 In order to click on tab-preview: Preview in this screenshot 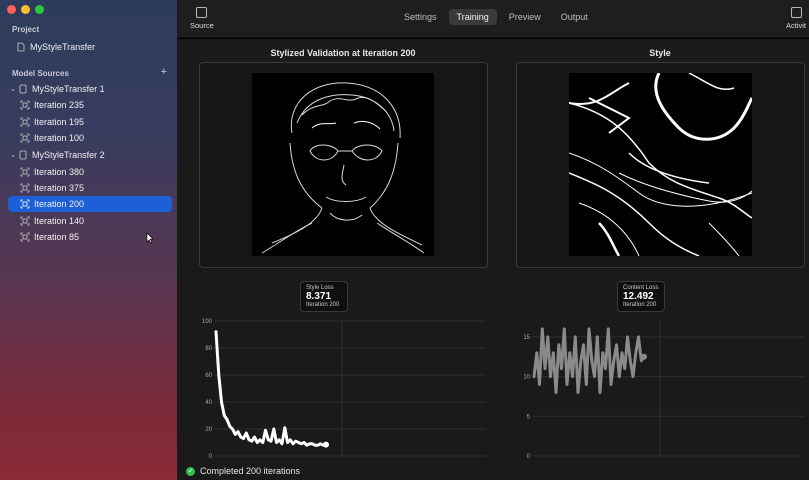, I will do `click(525, 17)`.